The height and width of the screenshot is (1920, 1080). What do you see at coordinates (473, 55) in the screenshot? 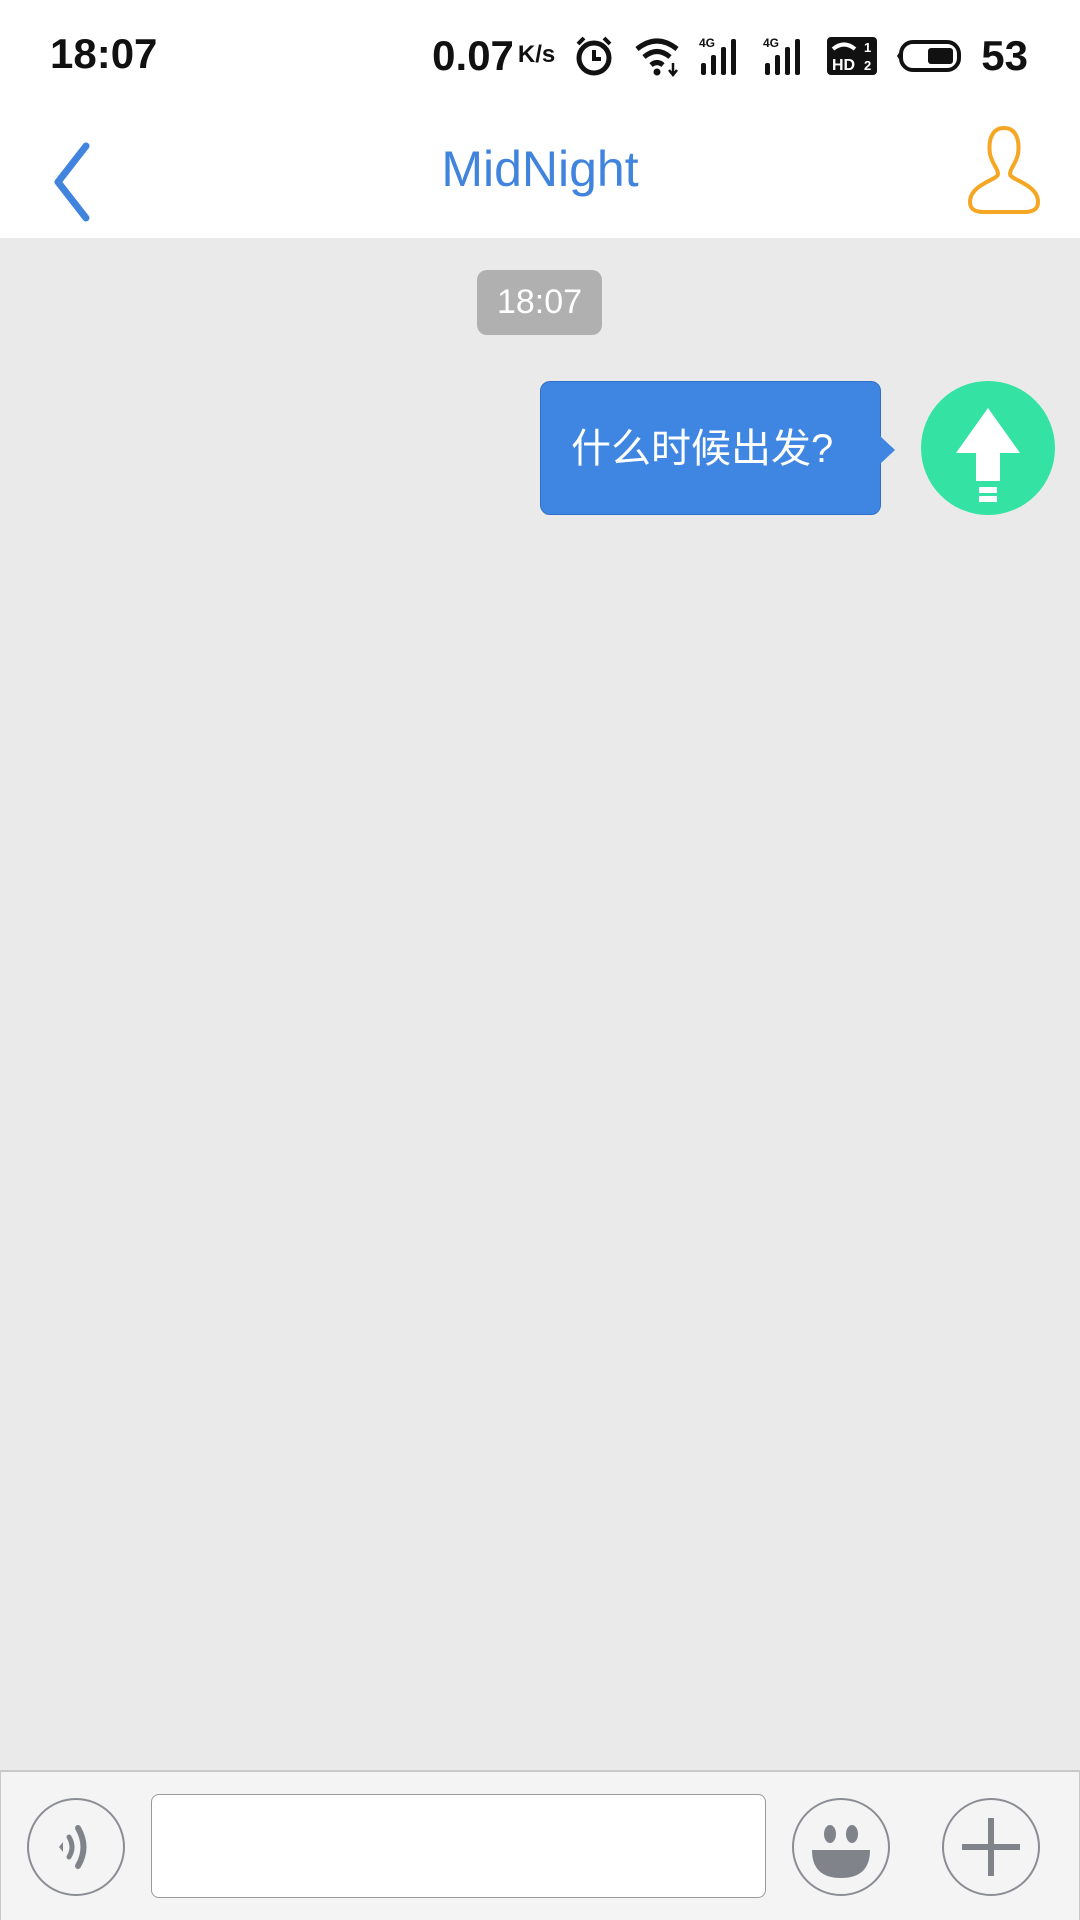
I see `network-speed-value: 0.07` at bounding box center [473, 55].